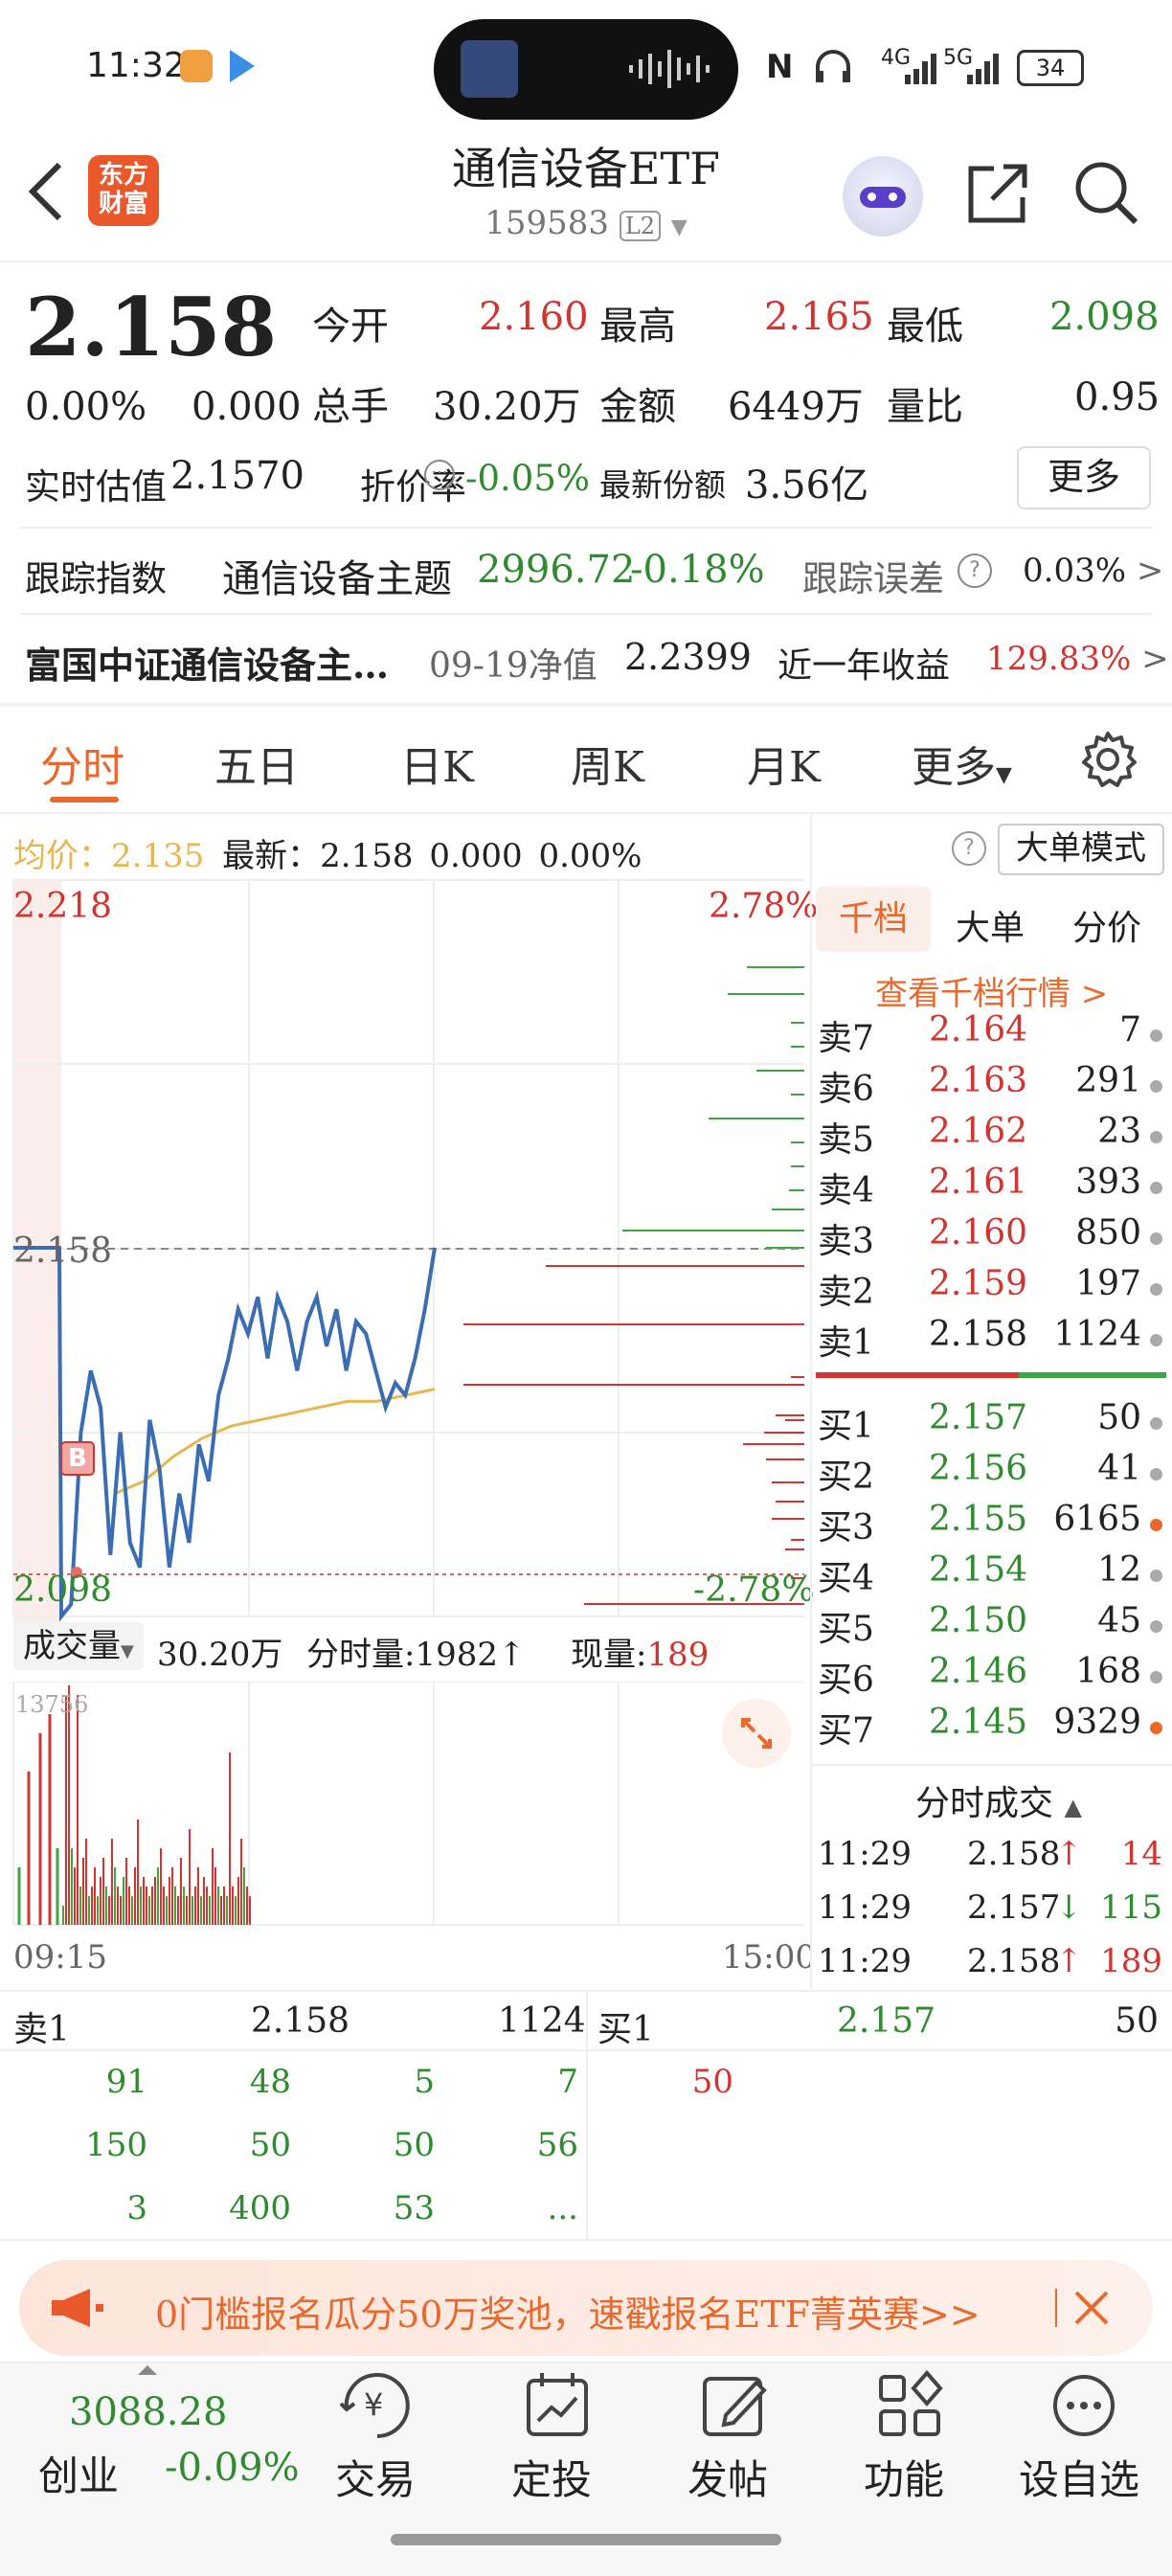 This screenshot has width=1172, height=2576. What do you see at coordinates (82, 763) in the screenshot?
I see `tab-intraday: 分时` at bounding box center [82, 763].